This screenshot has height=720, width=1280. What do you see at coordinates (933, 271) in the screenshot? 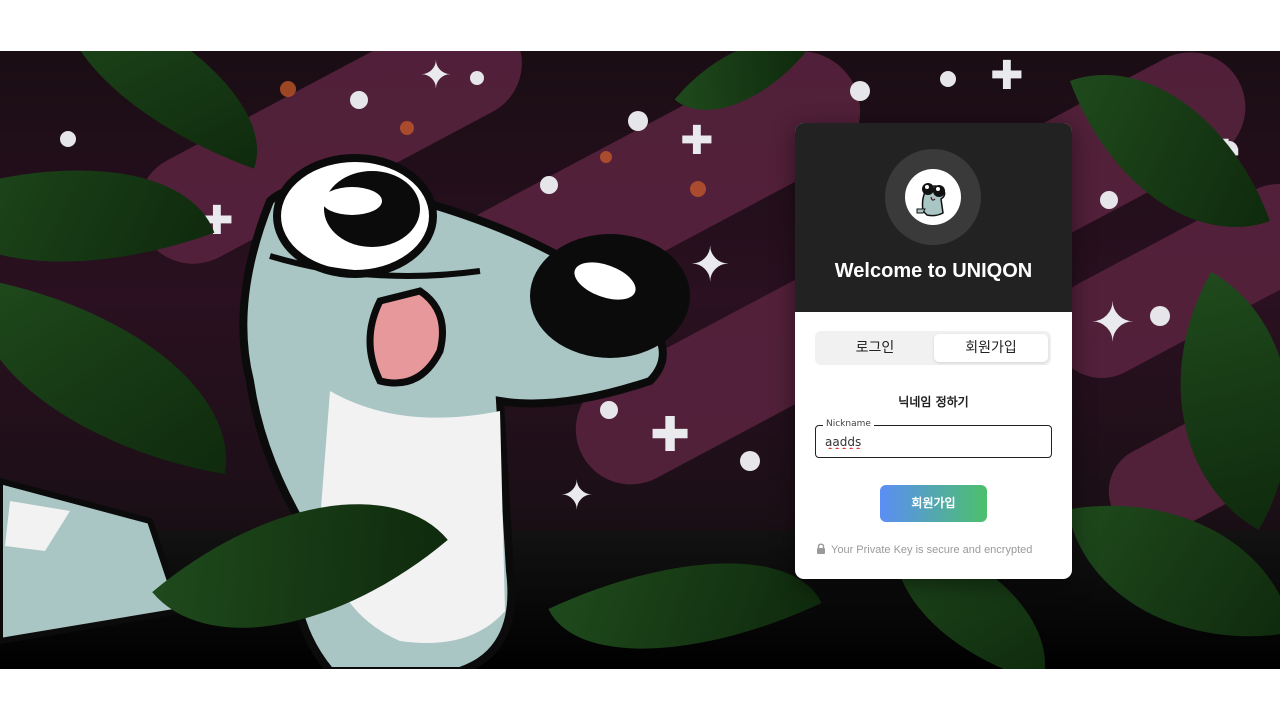
I see `card-title: Welcome to UNIQON` at bounding box center [933, 271].